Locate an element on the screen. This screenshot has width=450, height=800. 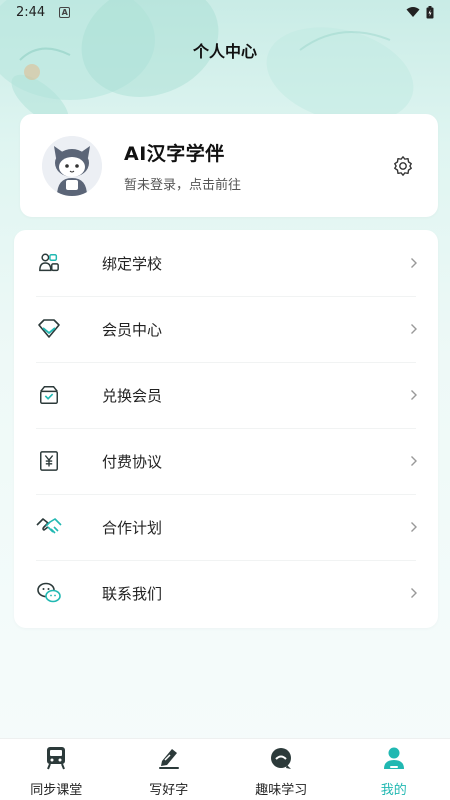
person-icon is located at coordinates (394, 758).